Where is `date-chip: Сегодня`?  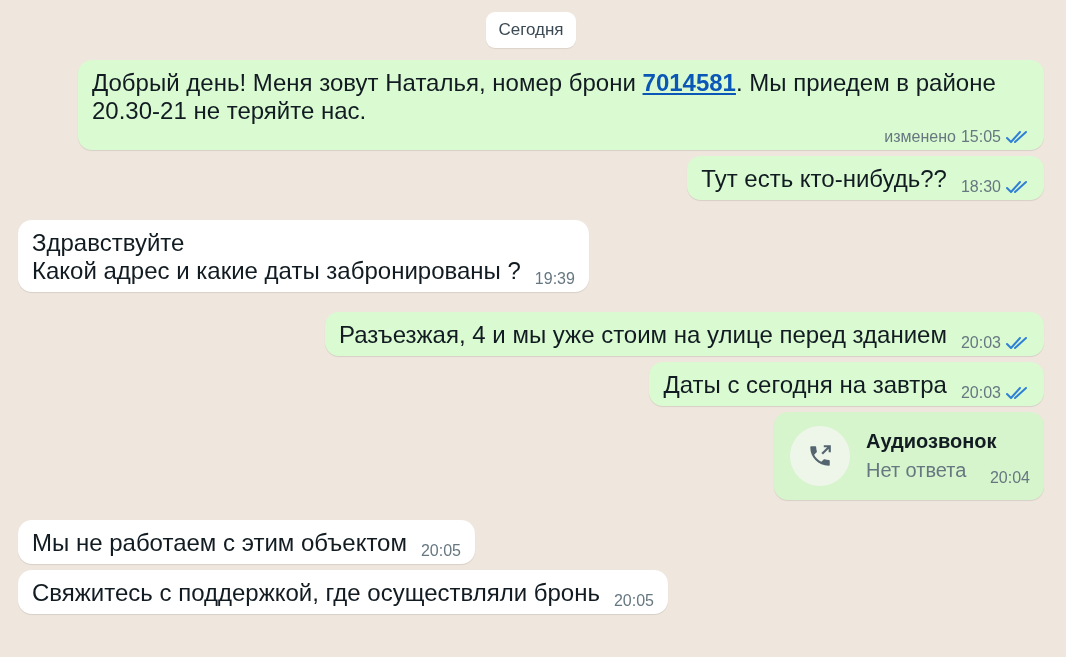 date-chip: Сегодня is located at coordinates (531, 30).